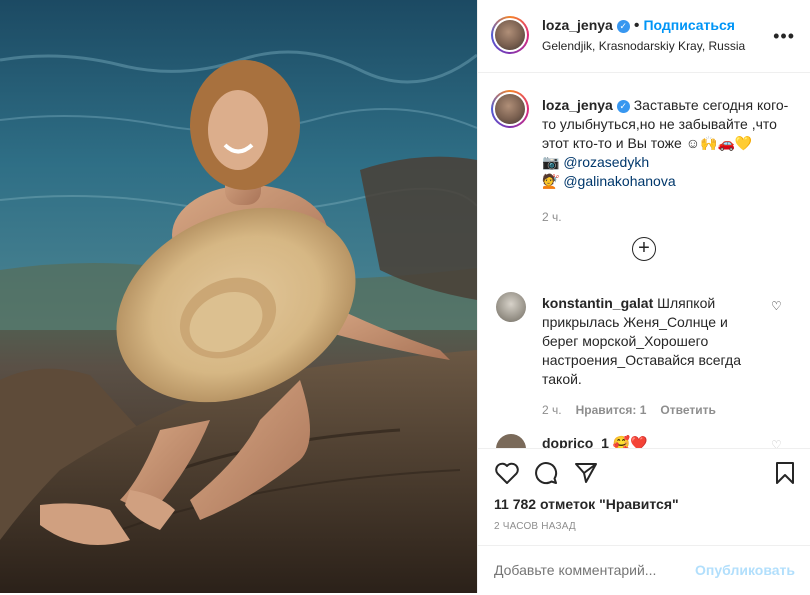 The width and height of the screenshot is (810, 595). I want to click on comment-emoji: 🥰❤️, so click(630, 441).